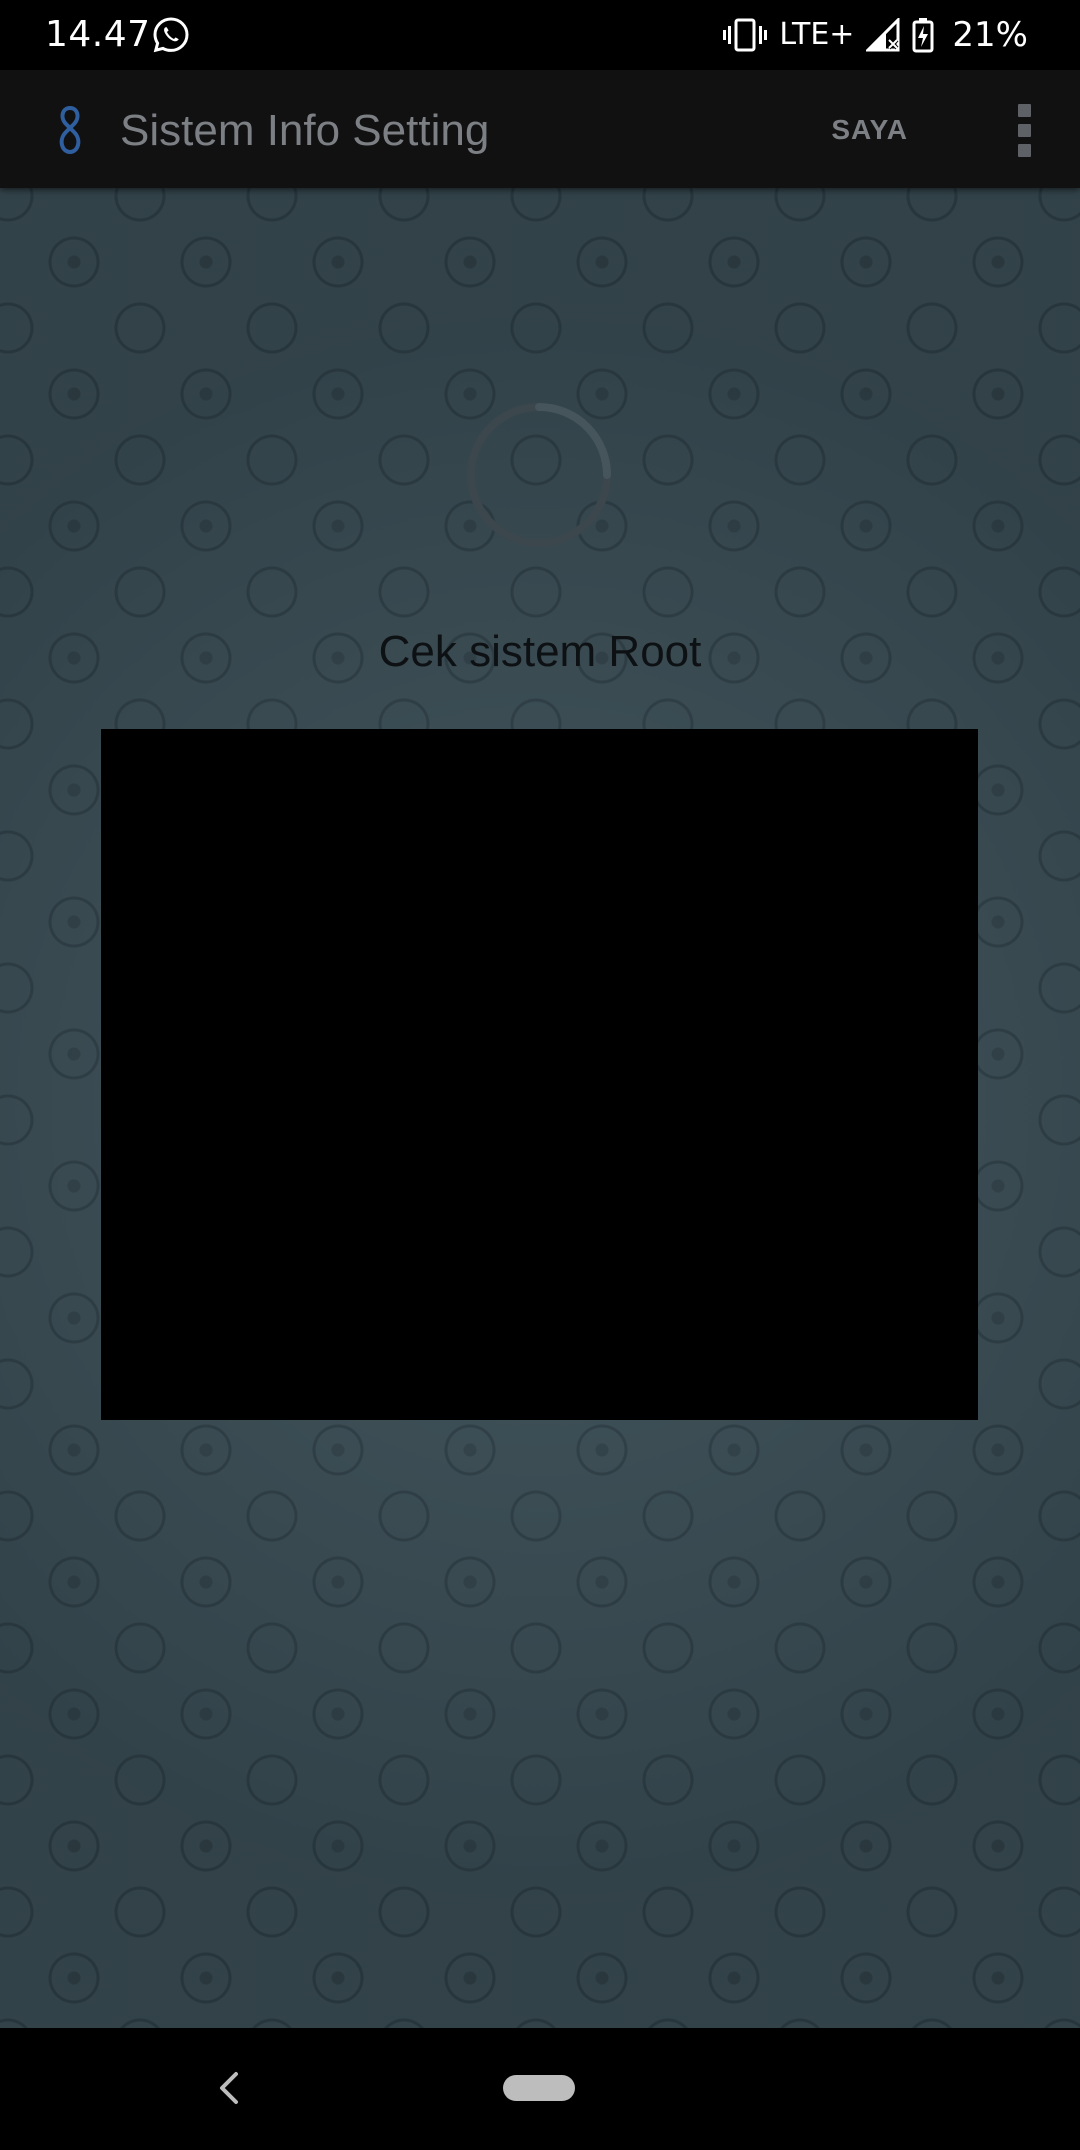  I want to click on more-vert-icon, so click(1025, 130).